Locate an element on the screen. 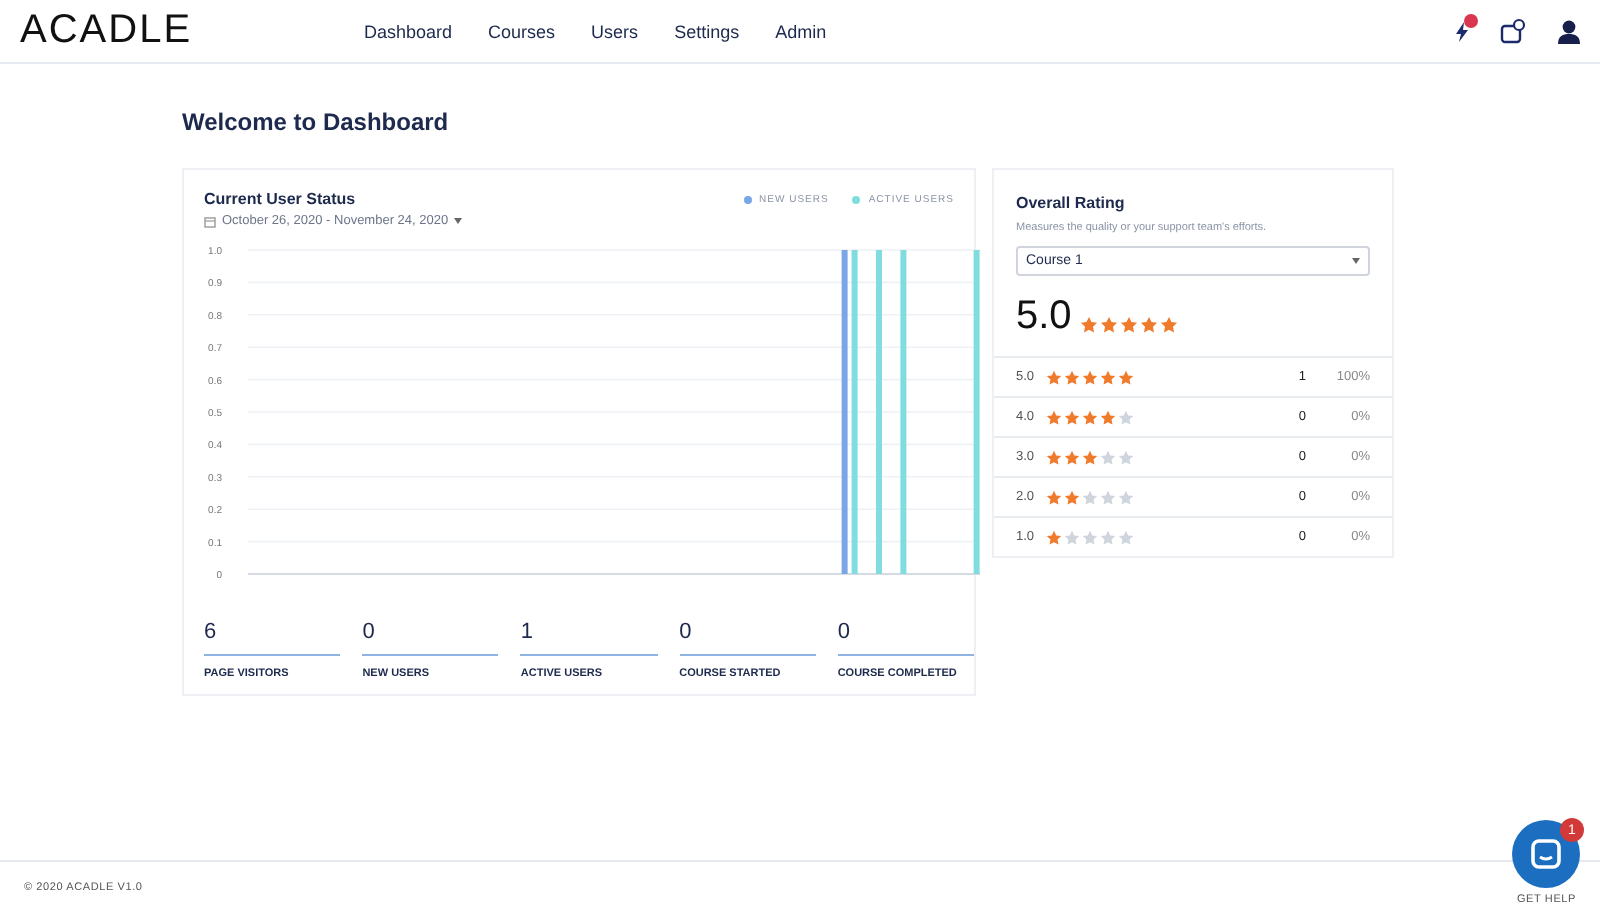  nav-link: Users is located at coordinates (615, 31).